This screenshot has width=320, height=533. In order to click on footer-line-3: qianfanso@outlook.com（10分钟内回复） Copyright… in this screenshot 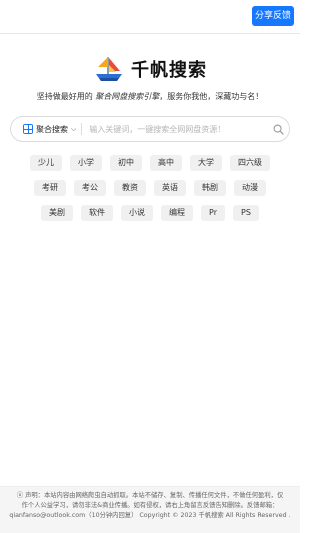, I will do `click(150, 515)`.